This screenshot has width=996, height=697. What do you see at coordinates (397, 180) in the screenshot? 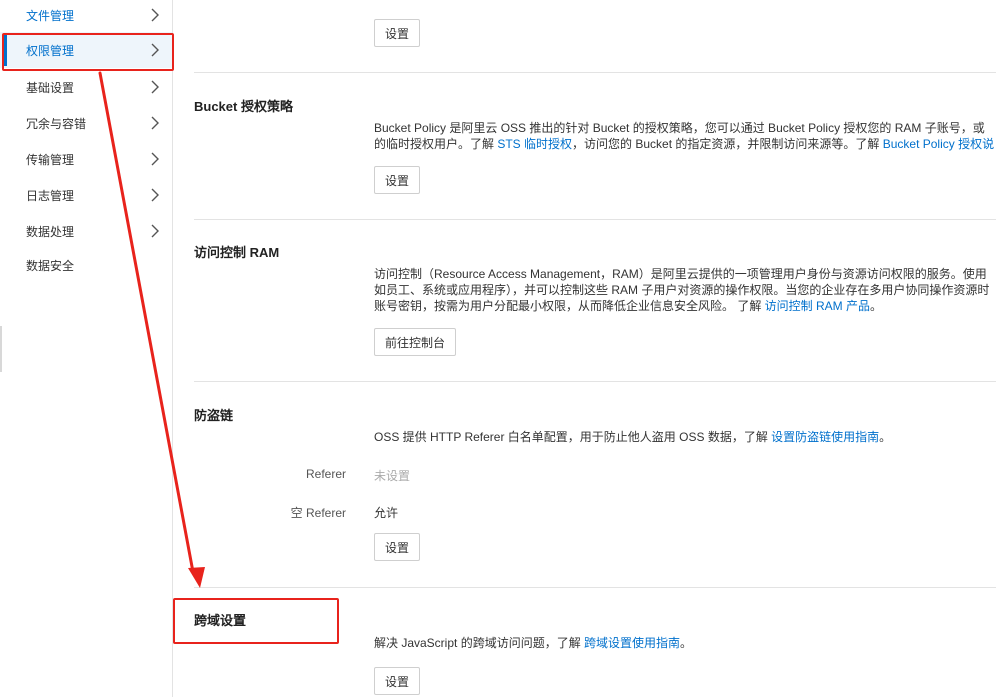
I see `bucket-policy-settings-button: 设置` at bounding box center [397, 180].